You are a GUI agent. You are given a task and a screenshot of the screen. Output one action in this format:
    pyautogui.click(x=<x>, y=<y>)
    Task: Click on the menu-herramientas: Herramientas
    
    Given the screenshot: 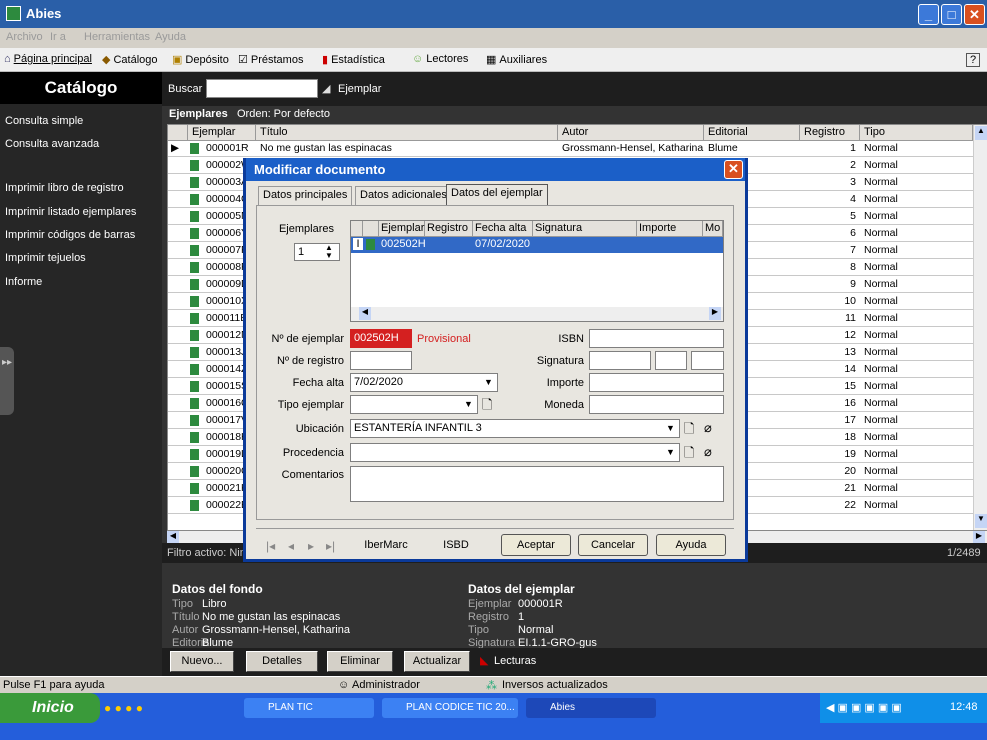 What is the action you would take?
    pyautogui.click(x=117, y=37)
    